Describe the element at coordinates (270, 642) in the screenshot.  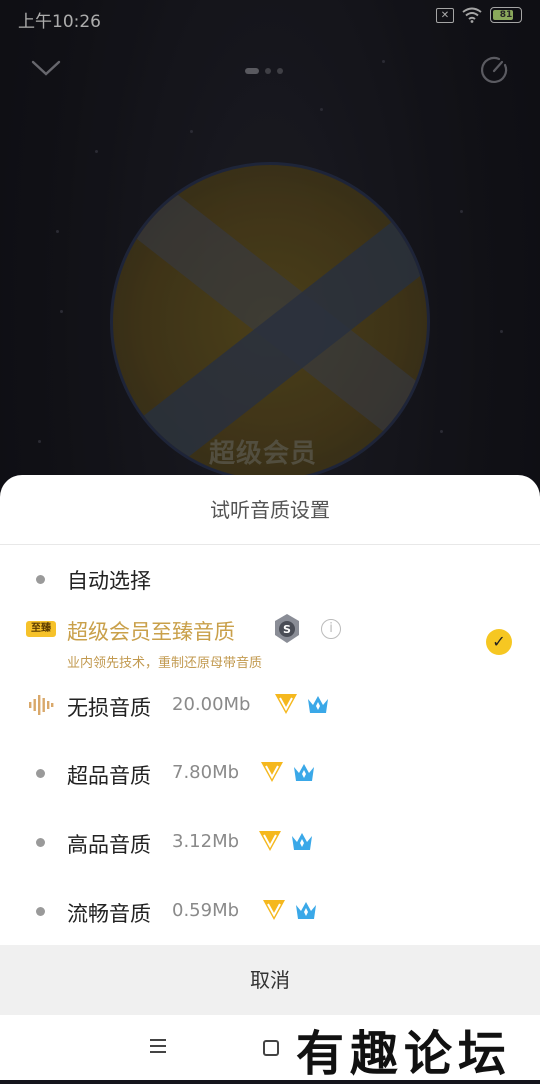
I see `option-svip: 至臻 超级会员至臻音质 S i 业内领先技术，重制还原母带音质 ✓` at that location.